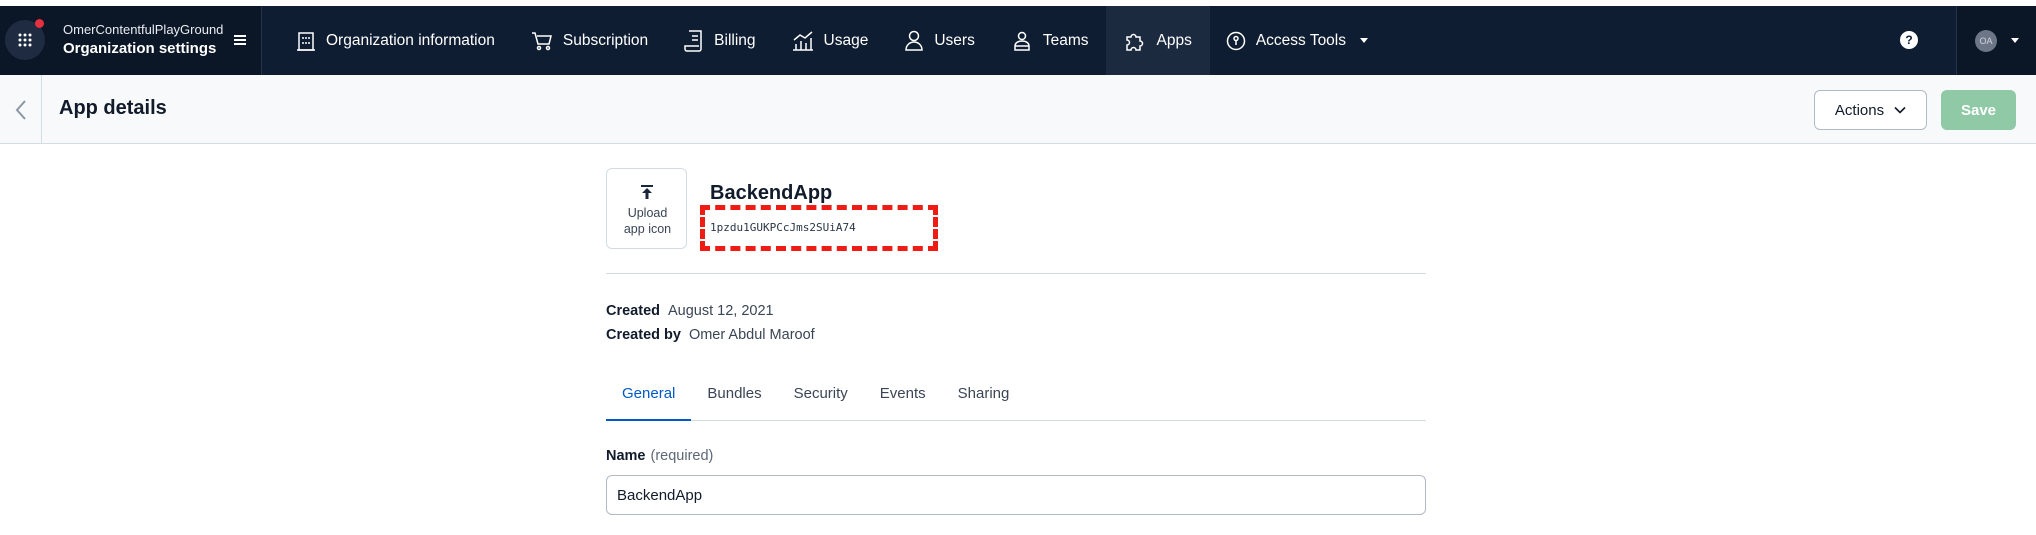 Image resolution: width=2036 pixels, height=535 pixels. Describe the element at coordinates (39, 23) in the screenshot. I see `notification-dot` at that location.